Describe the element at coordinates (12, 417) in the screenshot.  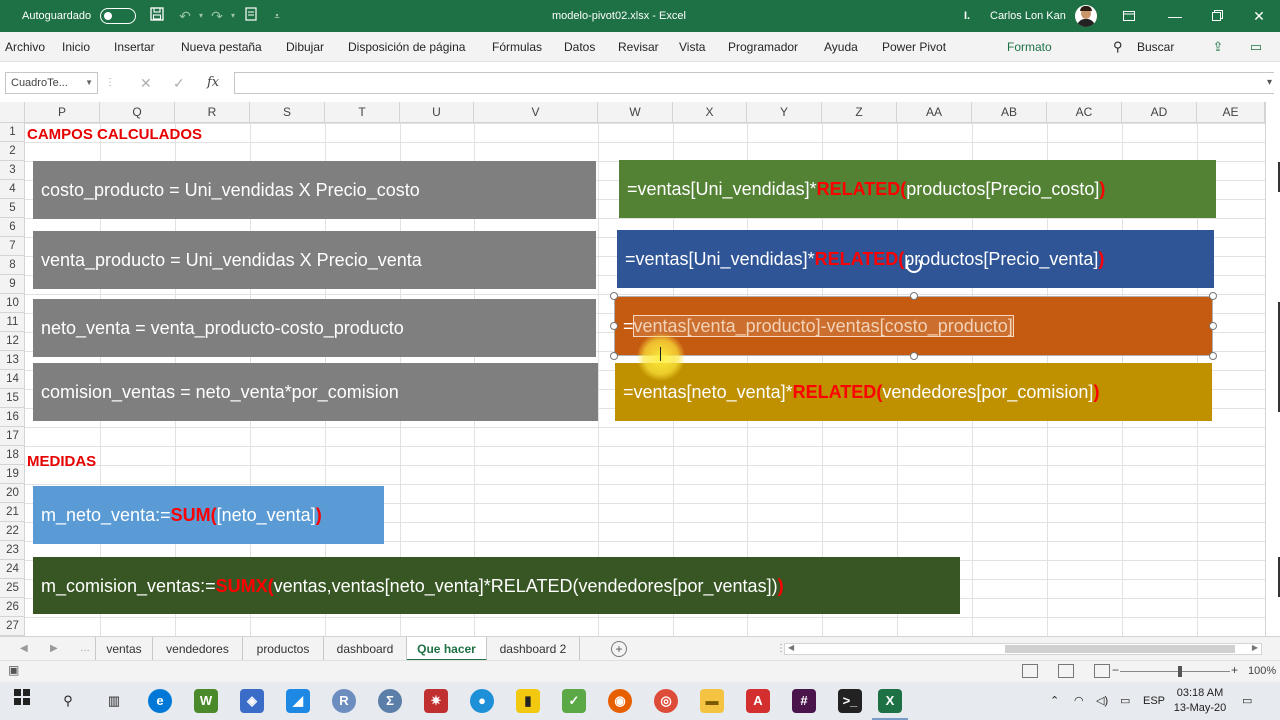
I see `row-header: 16` at that location.